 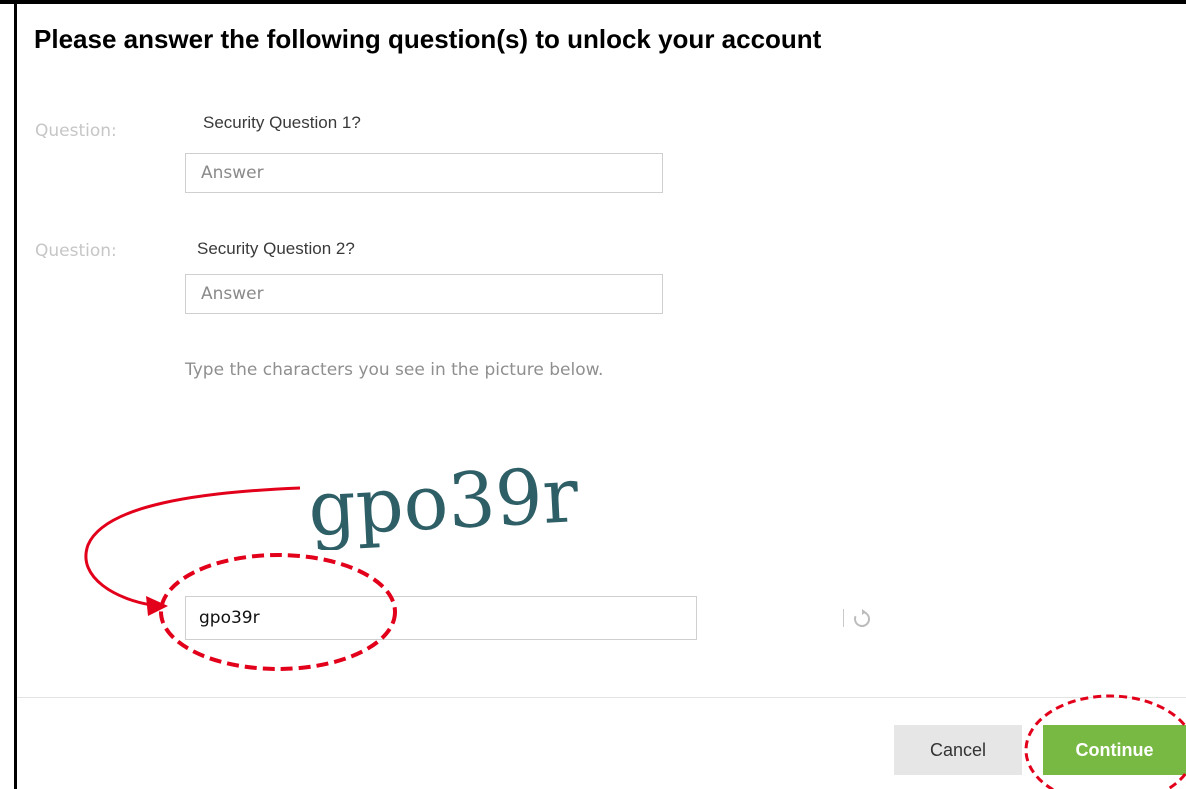 What do you see at coordinates (1114, 750) in the screenshot?
I see `continue-button: Continue` at bounding box center [1114, 750].